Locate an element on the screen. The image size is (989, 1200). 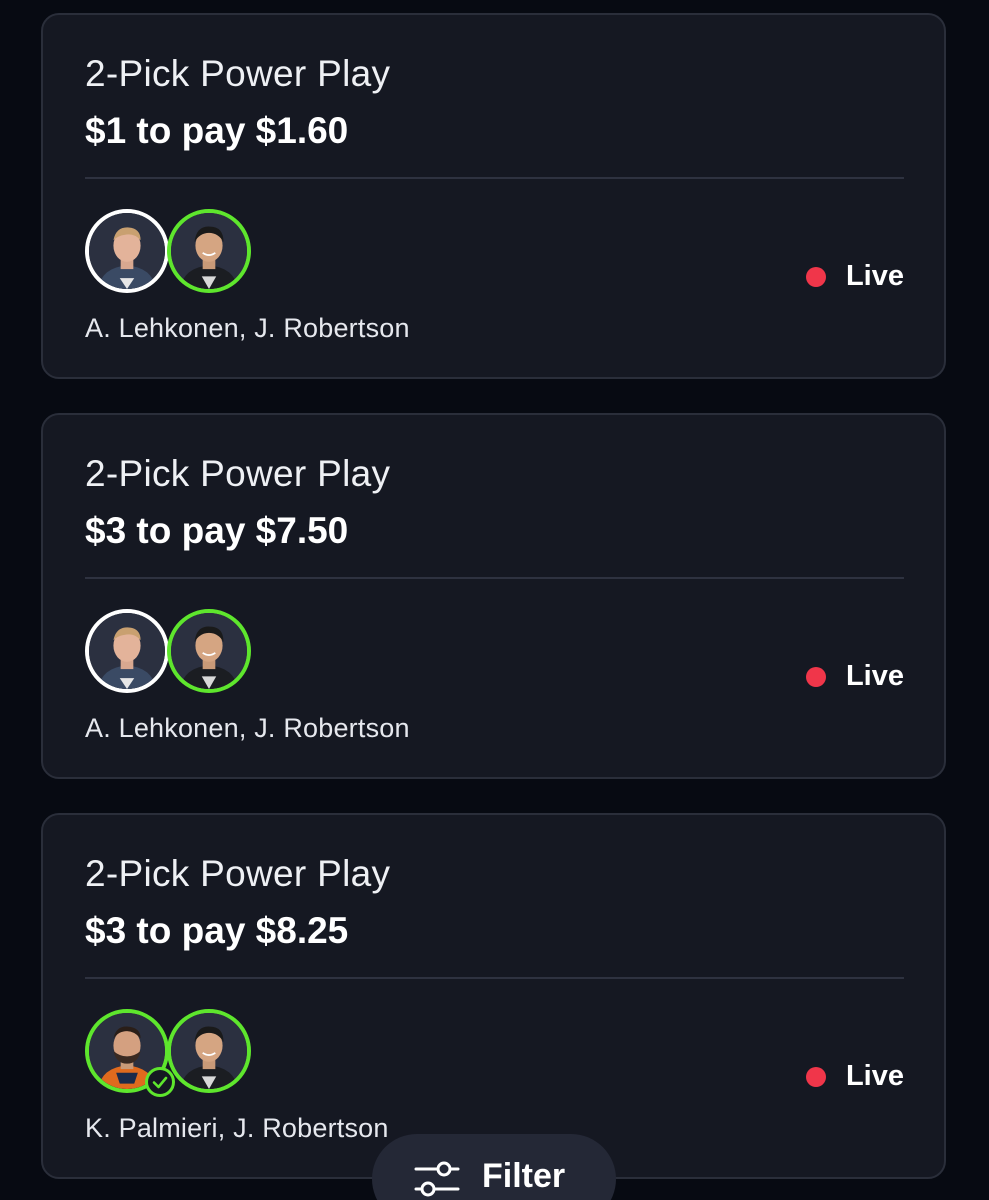
entry-payout: $3 to pay $7.50 is located at coordinates (217, 530).